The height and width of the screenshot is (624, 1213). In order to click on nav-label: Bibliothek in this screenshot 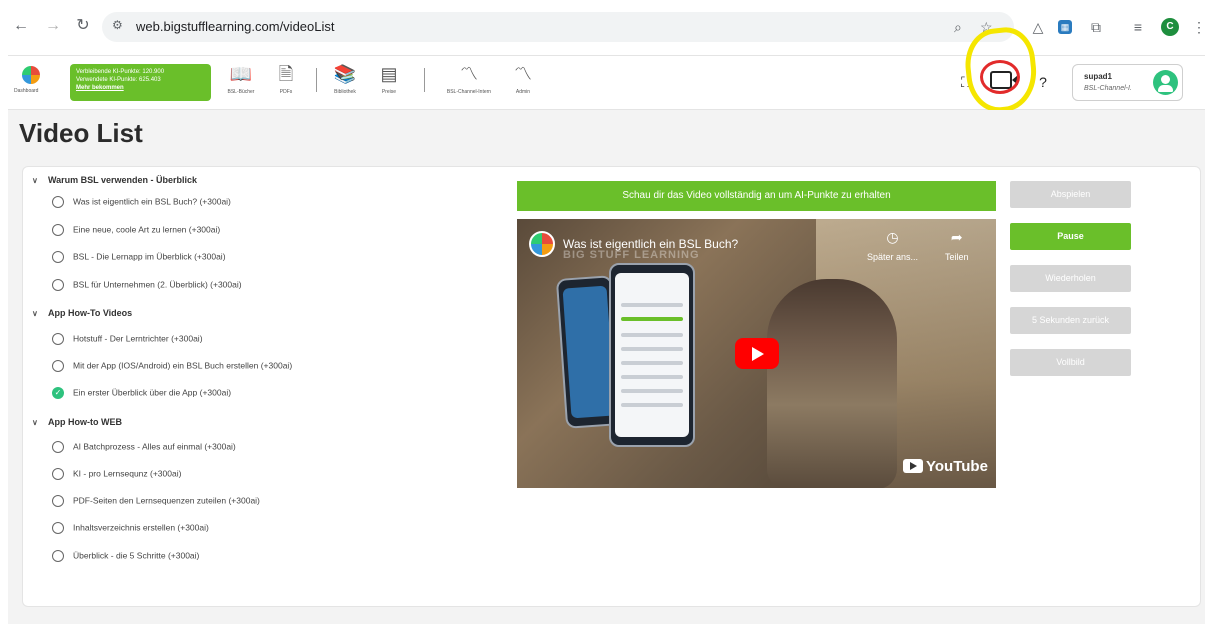, I will do `click(345, 92)`.